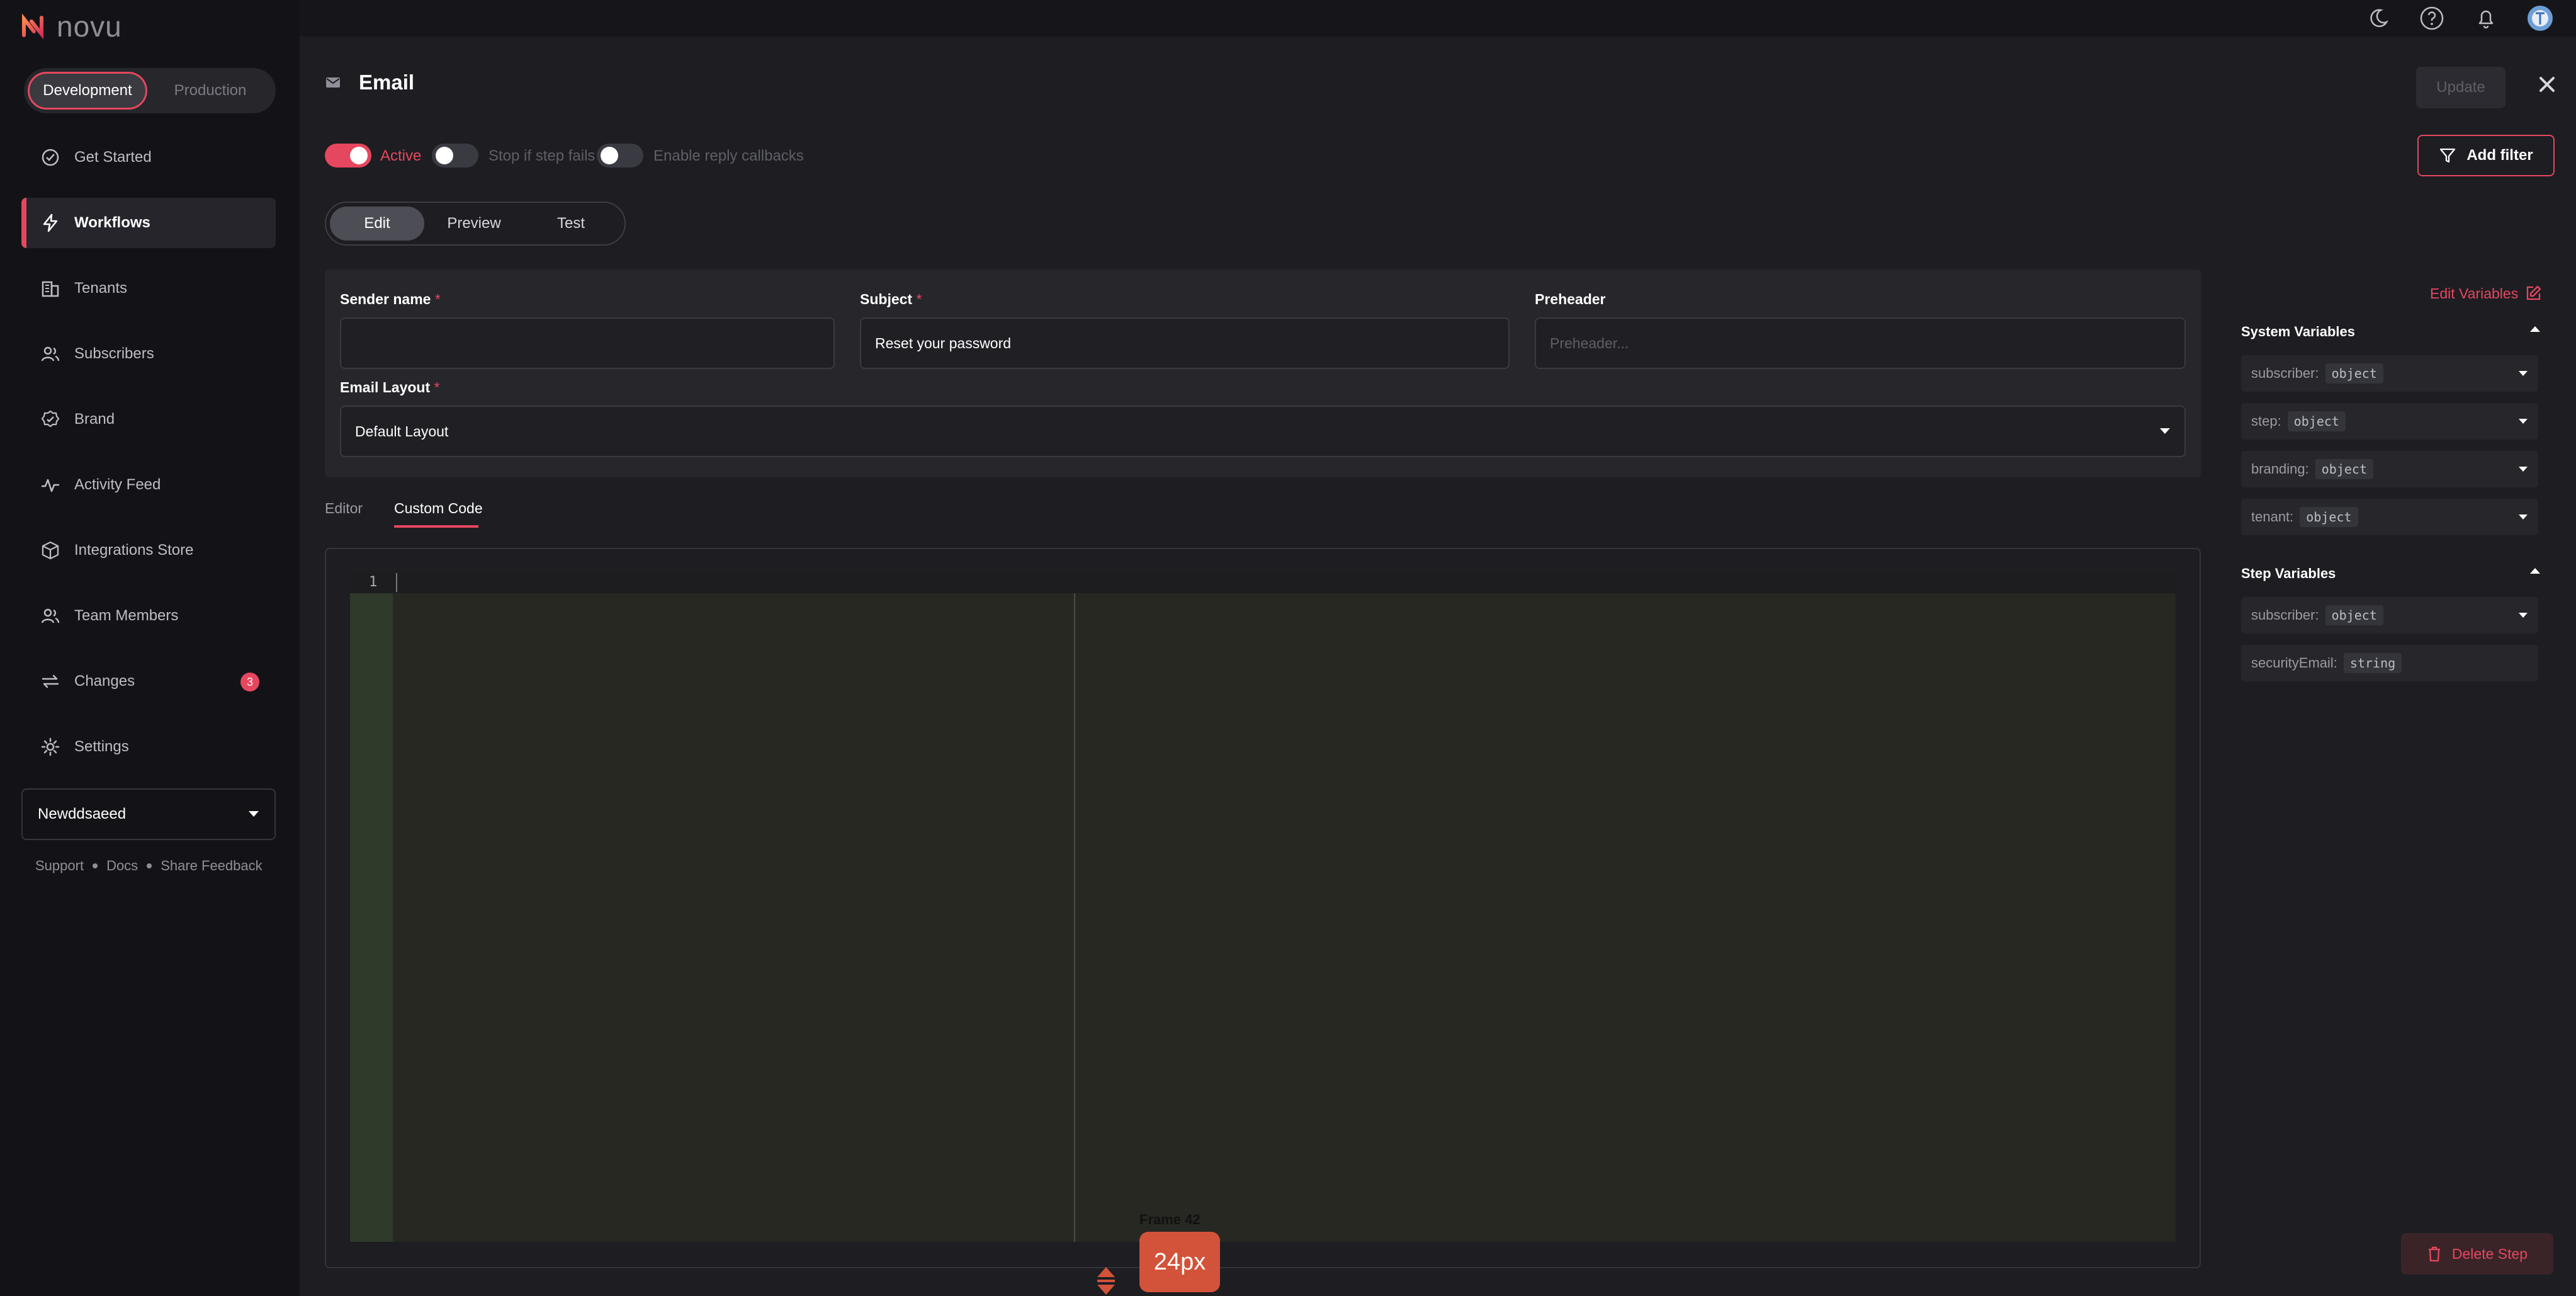  I want to click on sidebar-item-label: Workflows, so click(112, 223).